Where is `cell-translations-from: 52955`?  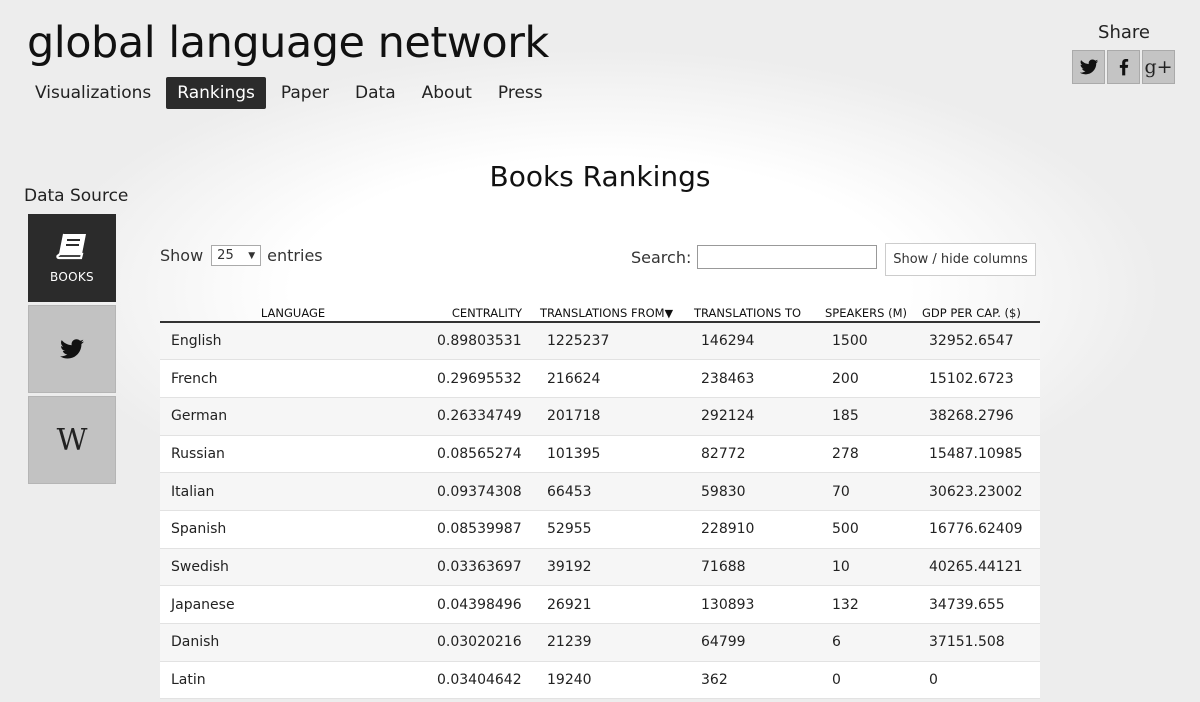 cell-translations-from: 52955 is located at coordinates (613, 529).